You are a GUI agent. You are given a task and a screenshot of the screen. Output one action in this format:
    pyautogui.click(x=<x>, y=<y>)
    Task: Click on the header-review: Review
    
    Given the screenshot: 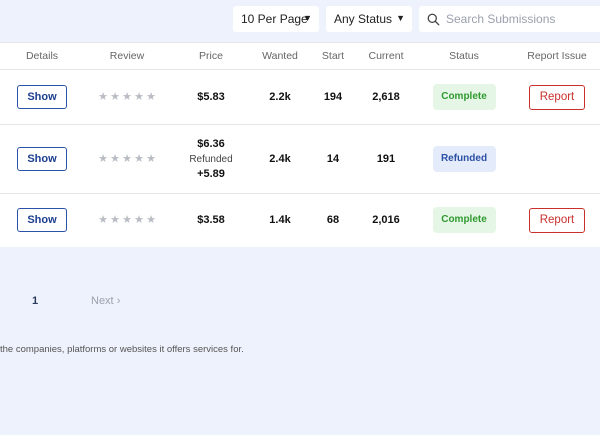 What is the action you would take?
    pyautogui.click(x=127, y=56)
    